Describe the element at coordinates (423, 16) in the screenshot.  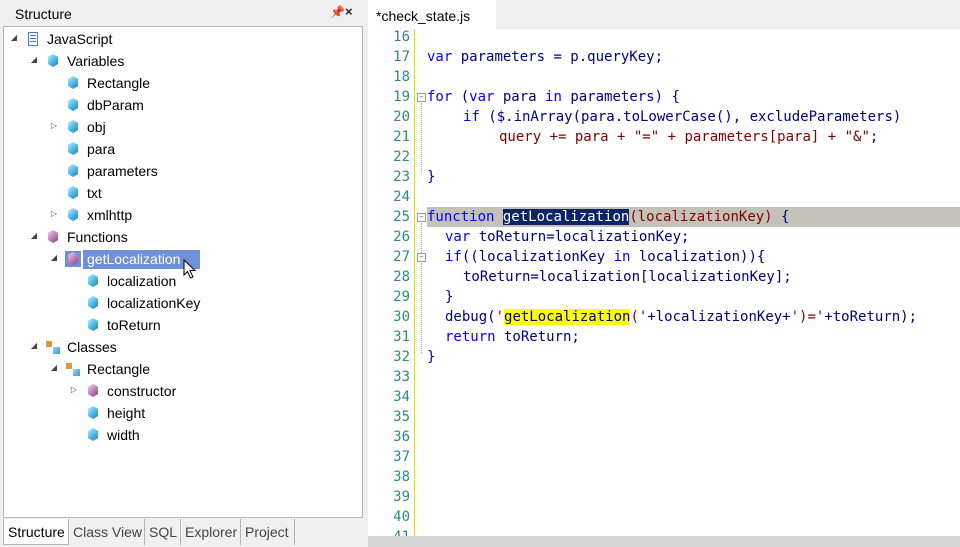
I see `file-tab-label: *check_state.js` at that location.